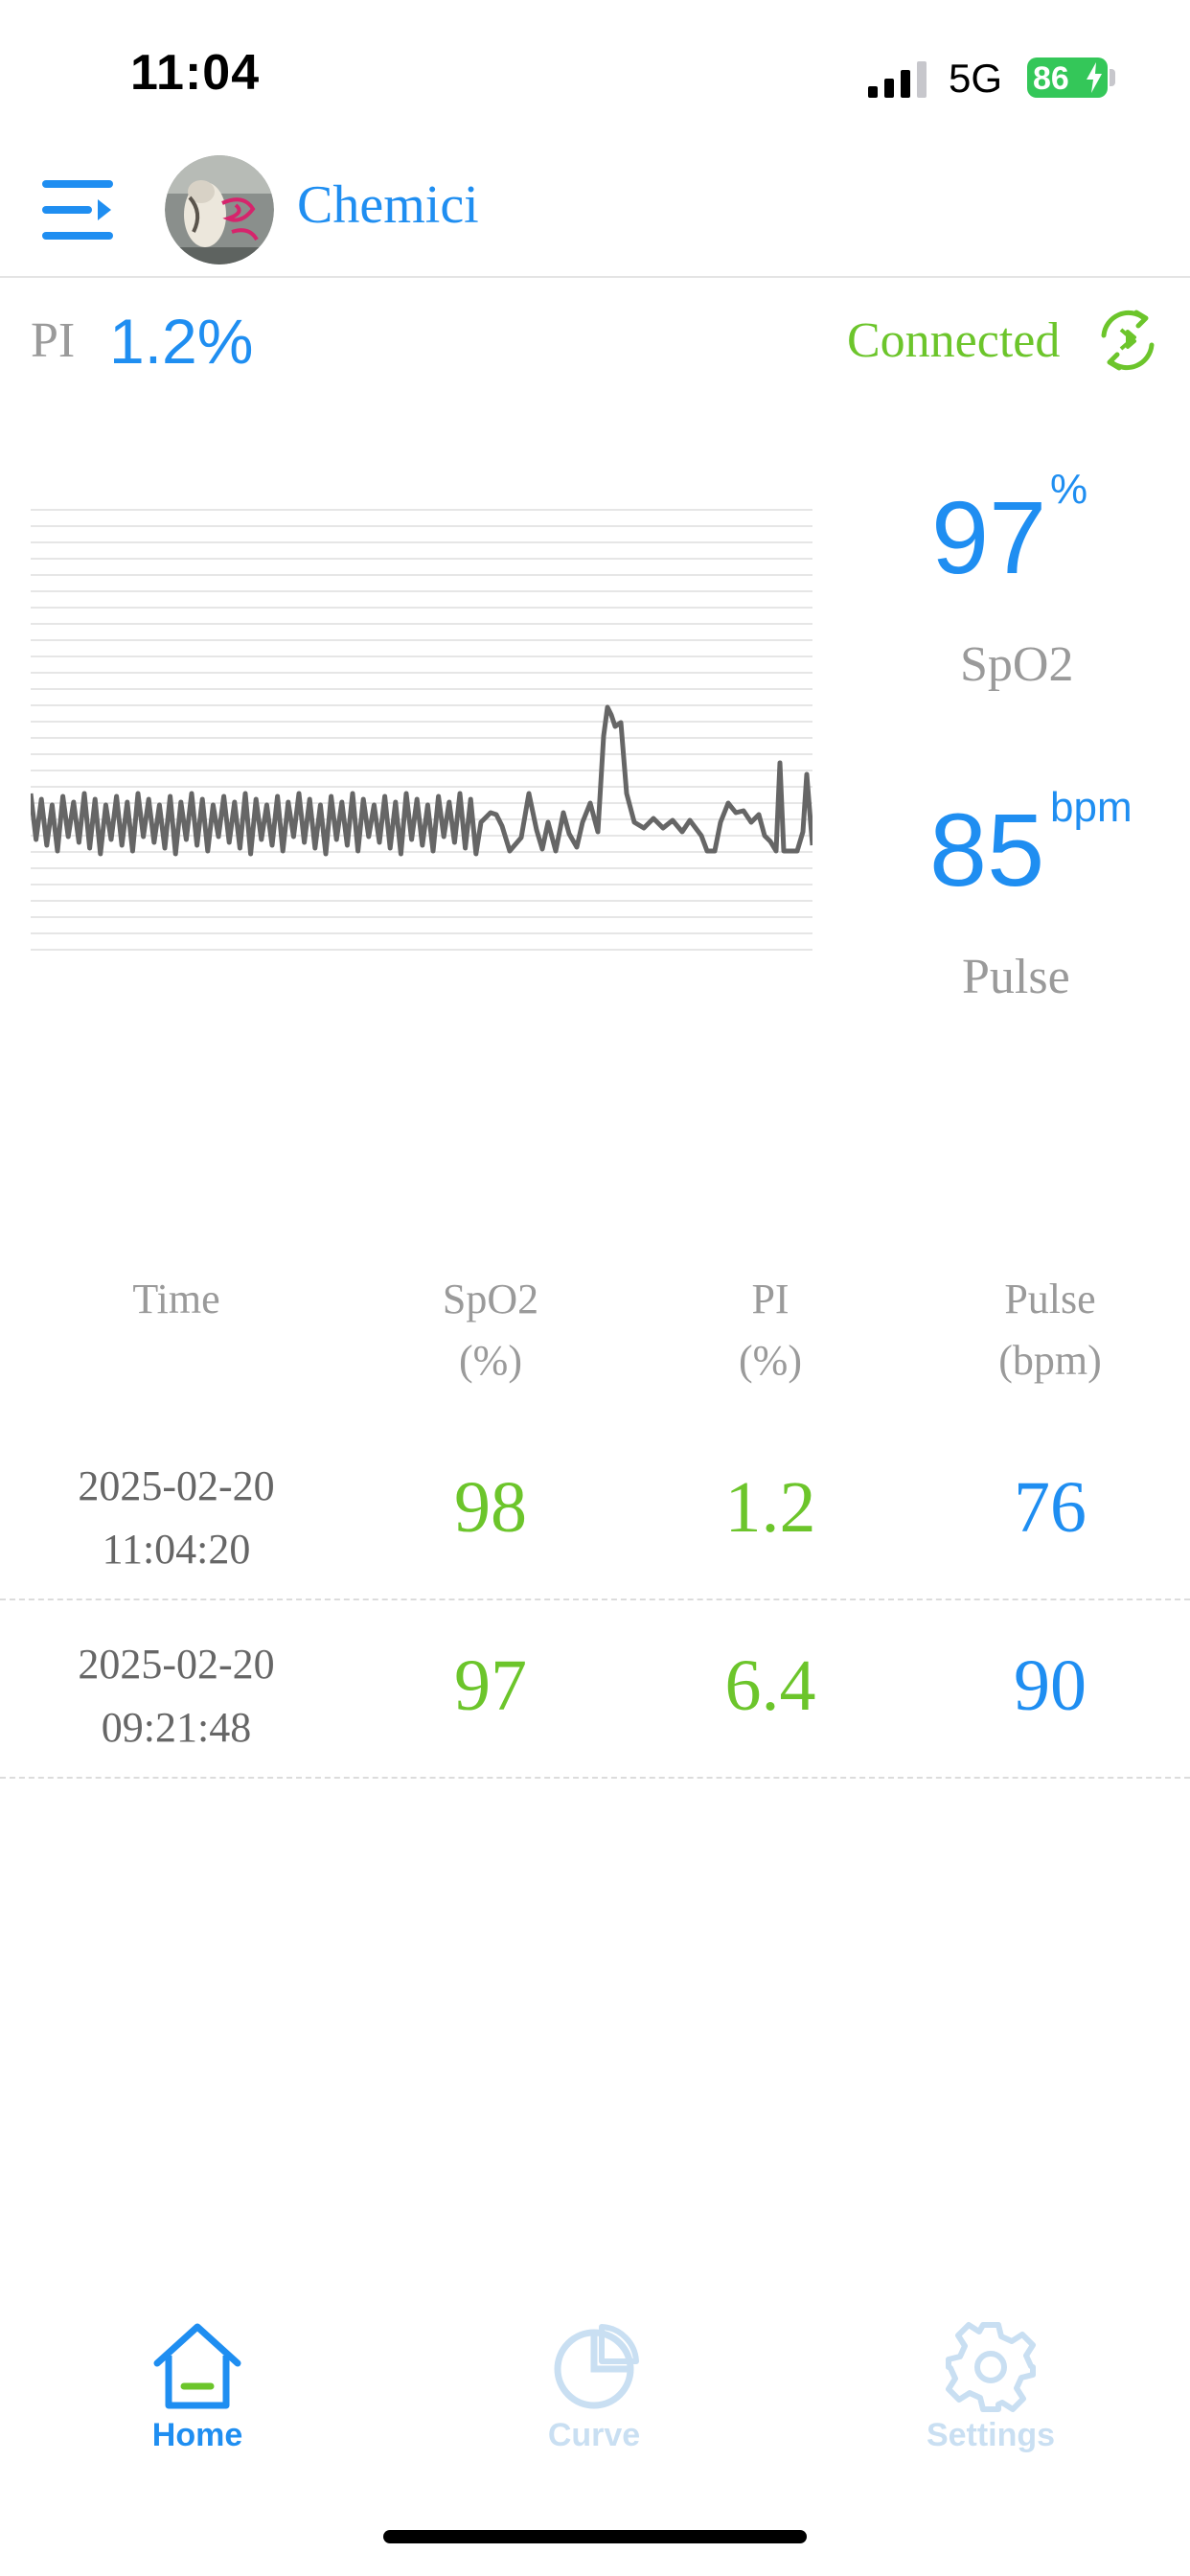 The image size is (1190, 2576). What do you see at coordinates (898, 79) in the screenshot?
I see `signal-icon` at bounding box center [898, 79].